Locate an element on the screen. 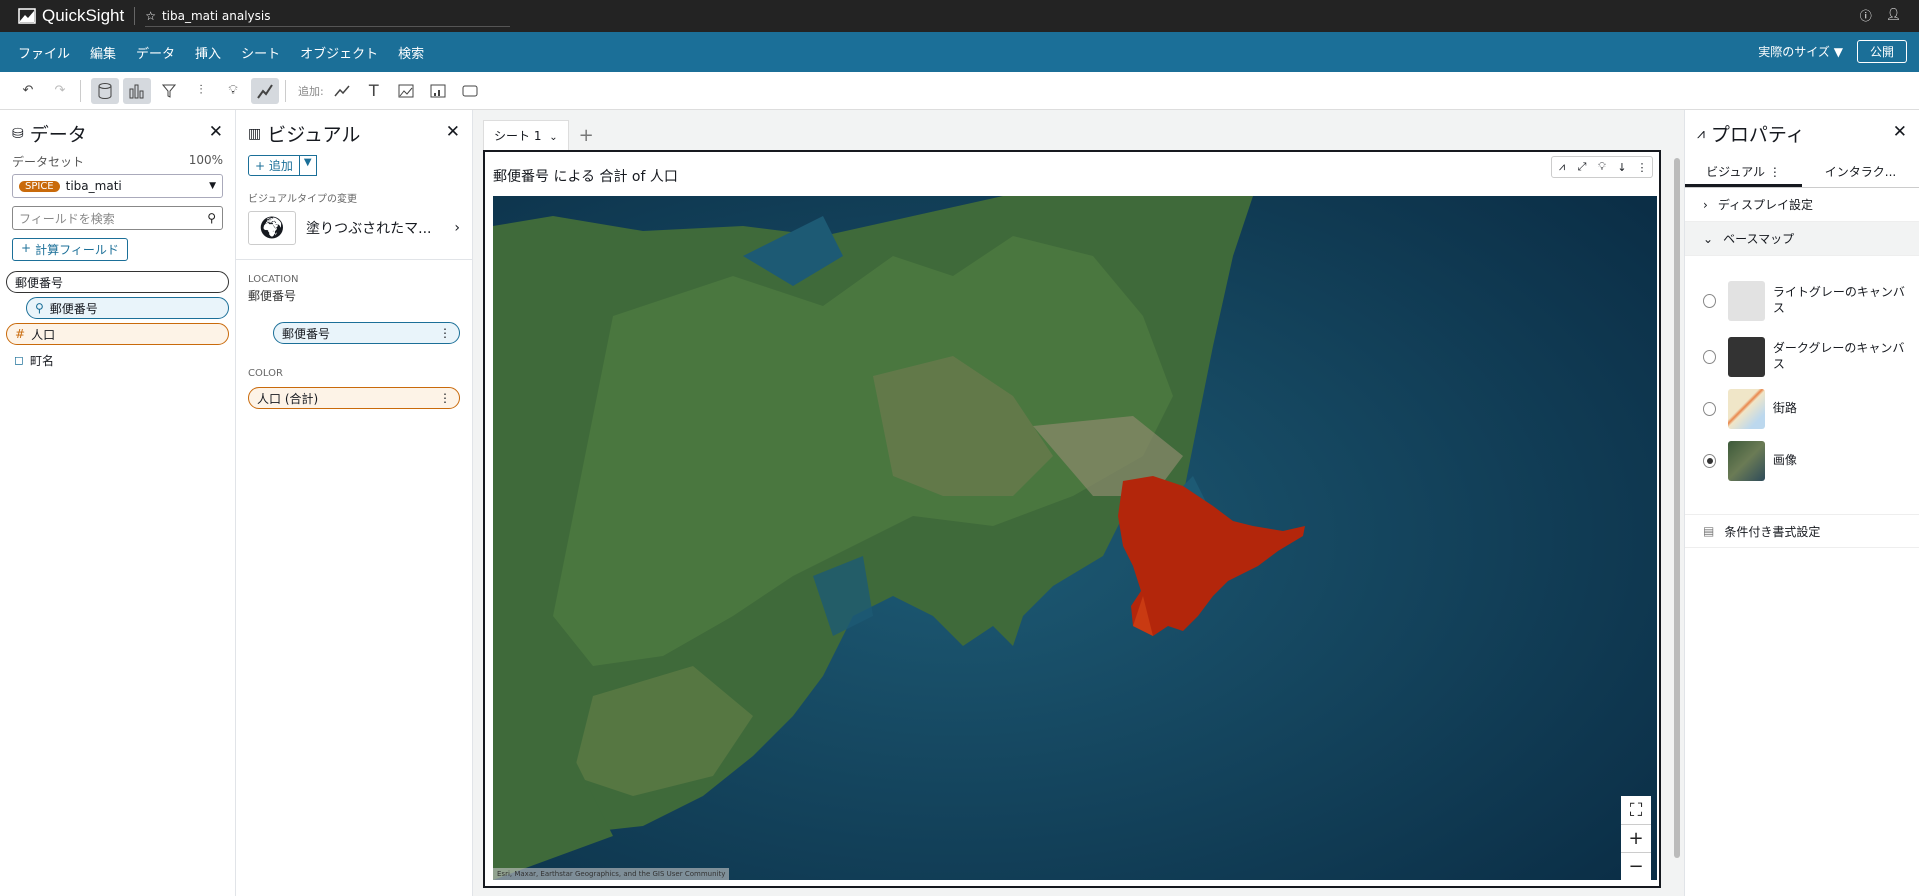  basemap-label: ライトグレーのキャンバス is located at coordinates (1838, 300).